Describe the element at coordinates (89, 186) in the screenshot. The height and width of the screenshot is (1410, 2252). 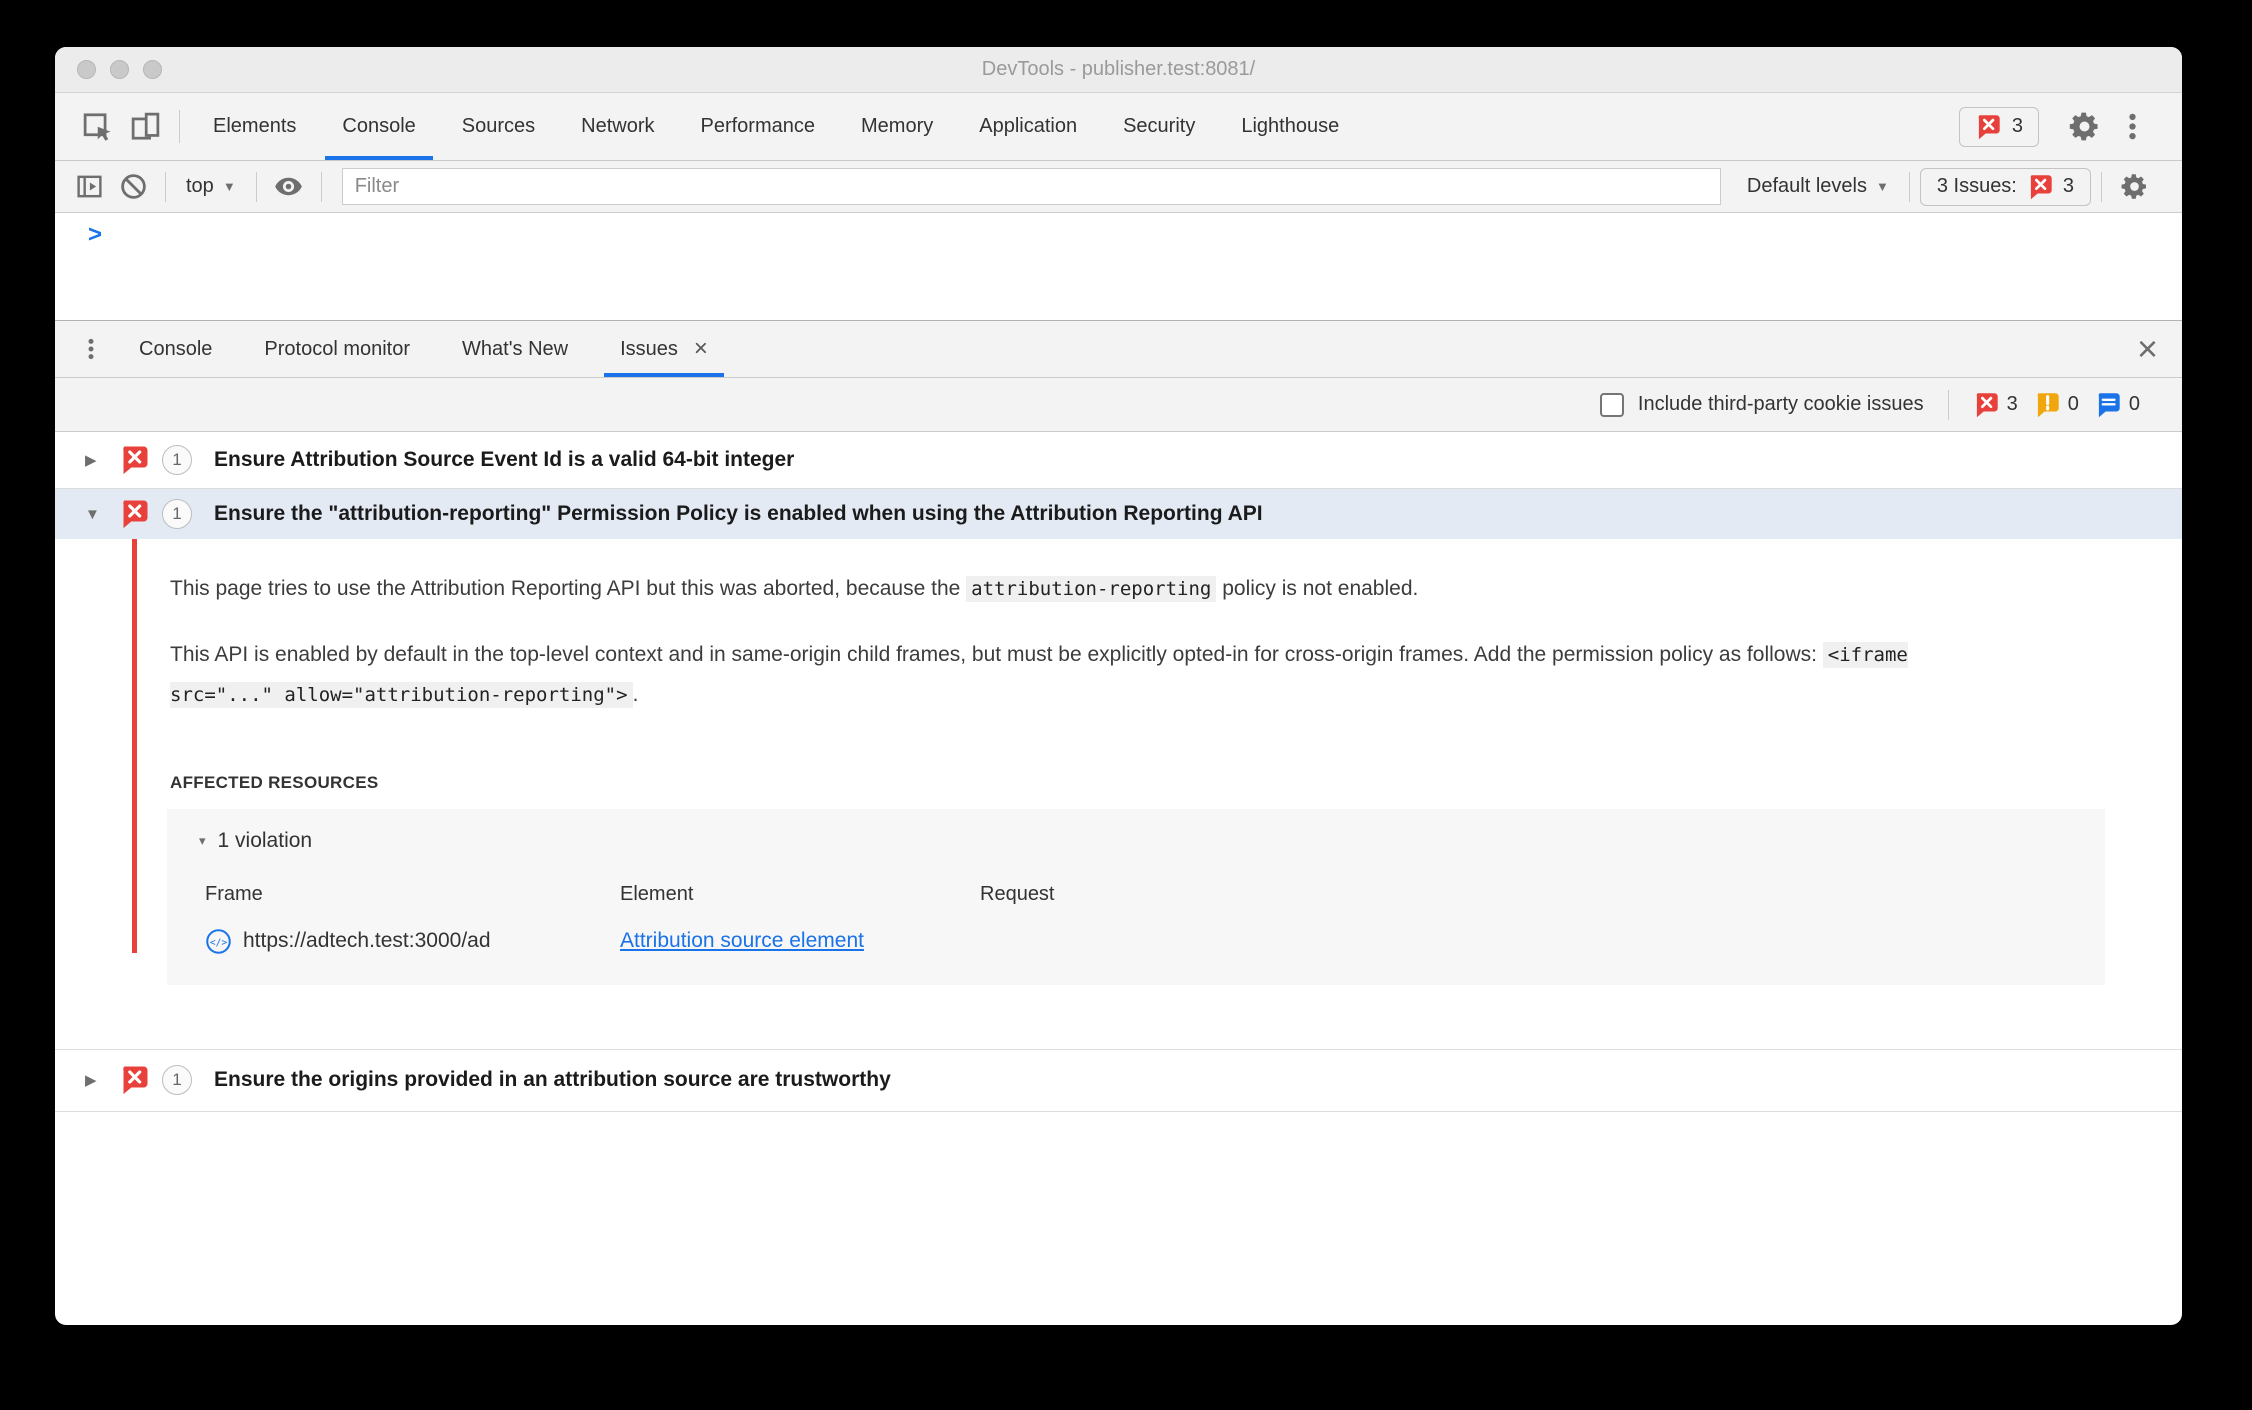
I see `console-sidebar-toggle-icon` at that location.